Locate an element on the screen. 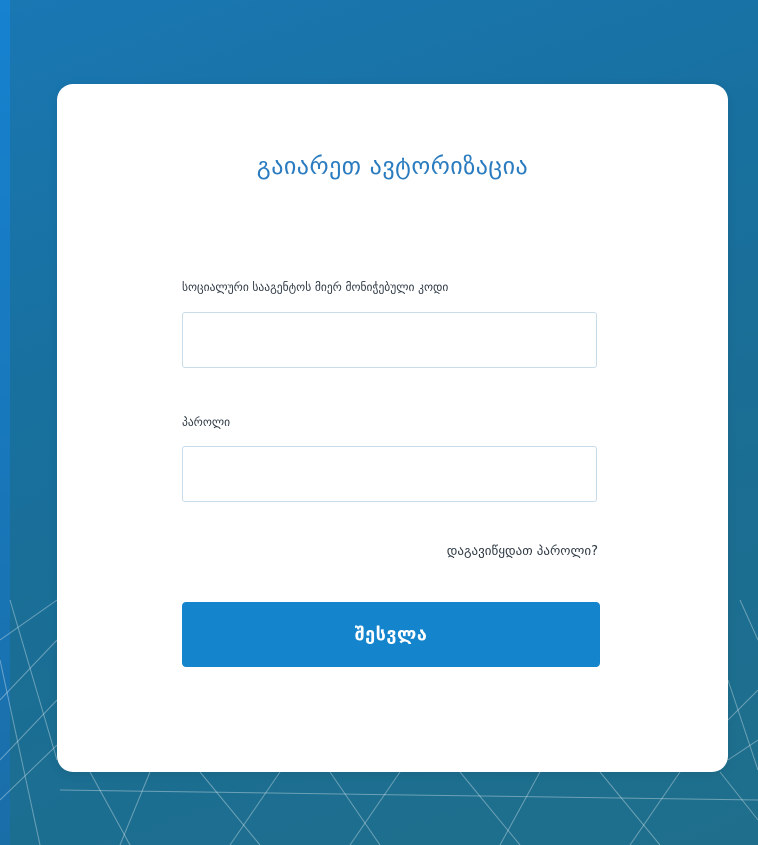 The image size is (758, 845). login-button: შესვლა is located at coordinates (391, 634).